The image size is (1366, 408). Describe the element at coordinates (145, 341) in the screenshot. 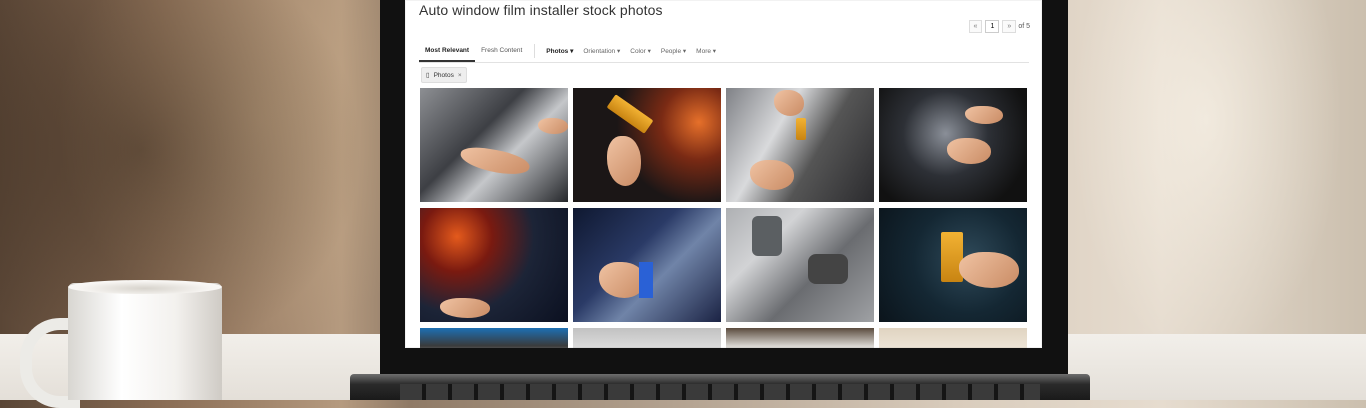

I see `coffee-mug` at that location.